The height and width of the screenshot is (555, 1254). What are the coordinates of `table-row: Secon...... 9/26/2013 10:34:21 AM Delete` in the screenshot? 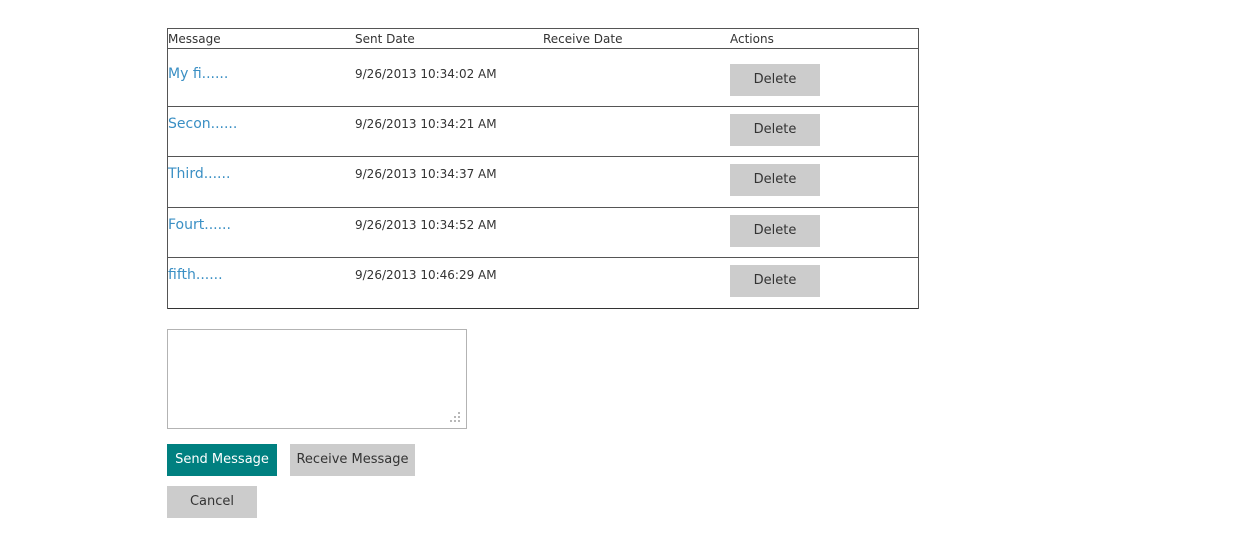 It's located at (543, 132).